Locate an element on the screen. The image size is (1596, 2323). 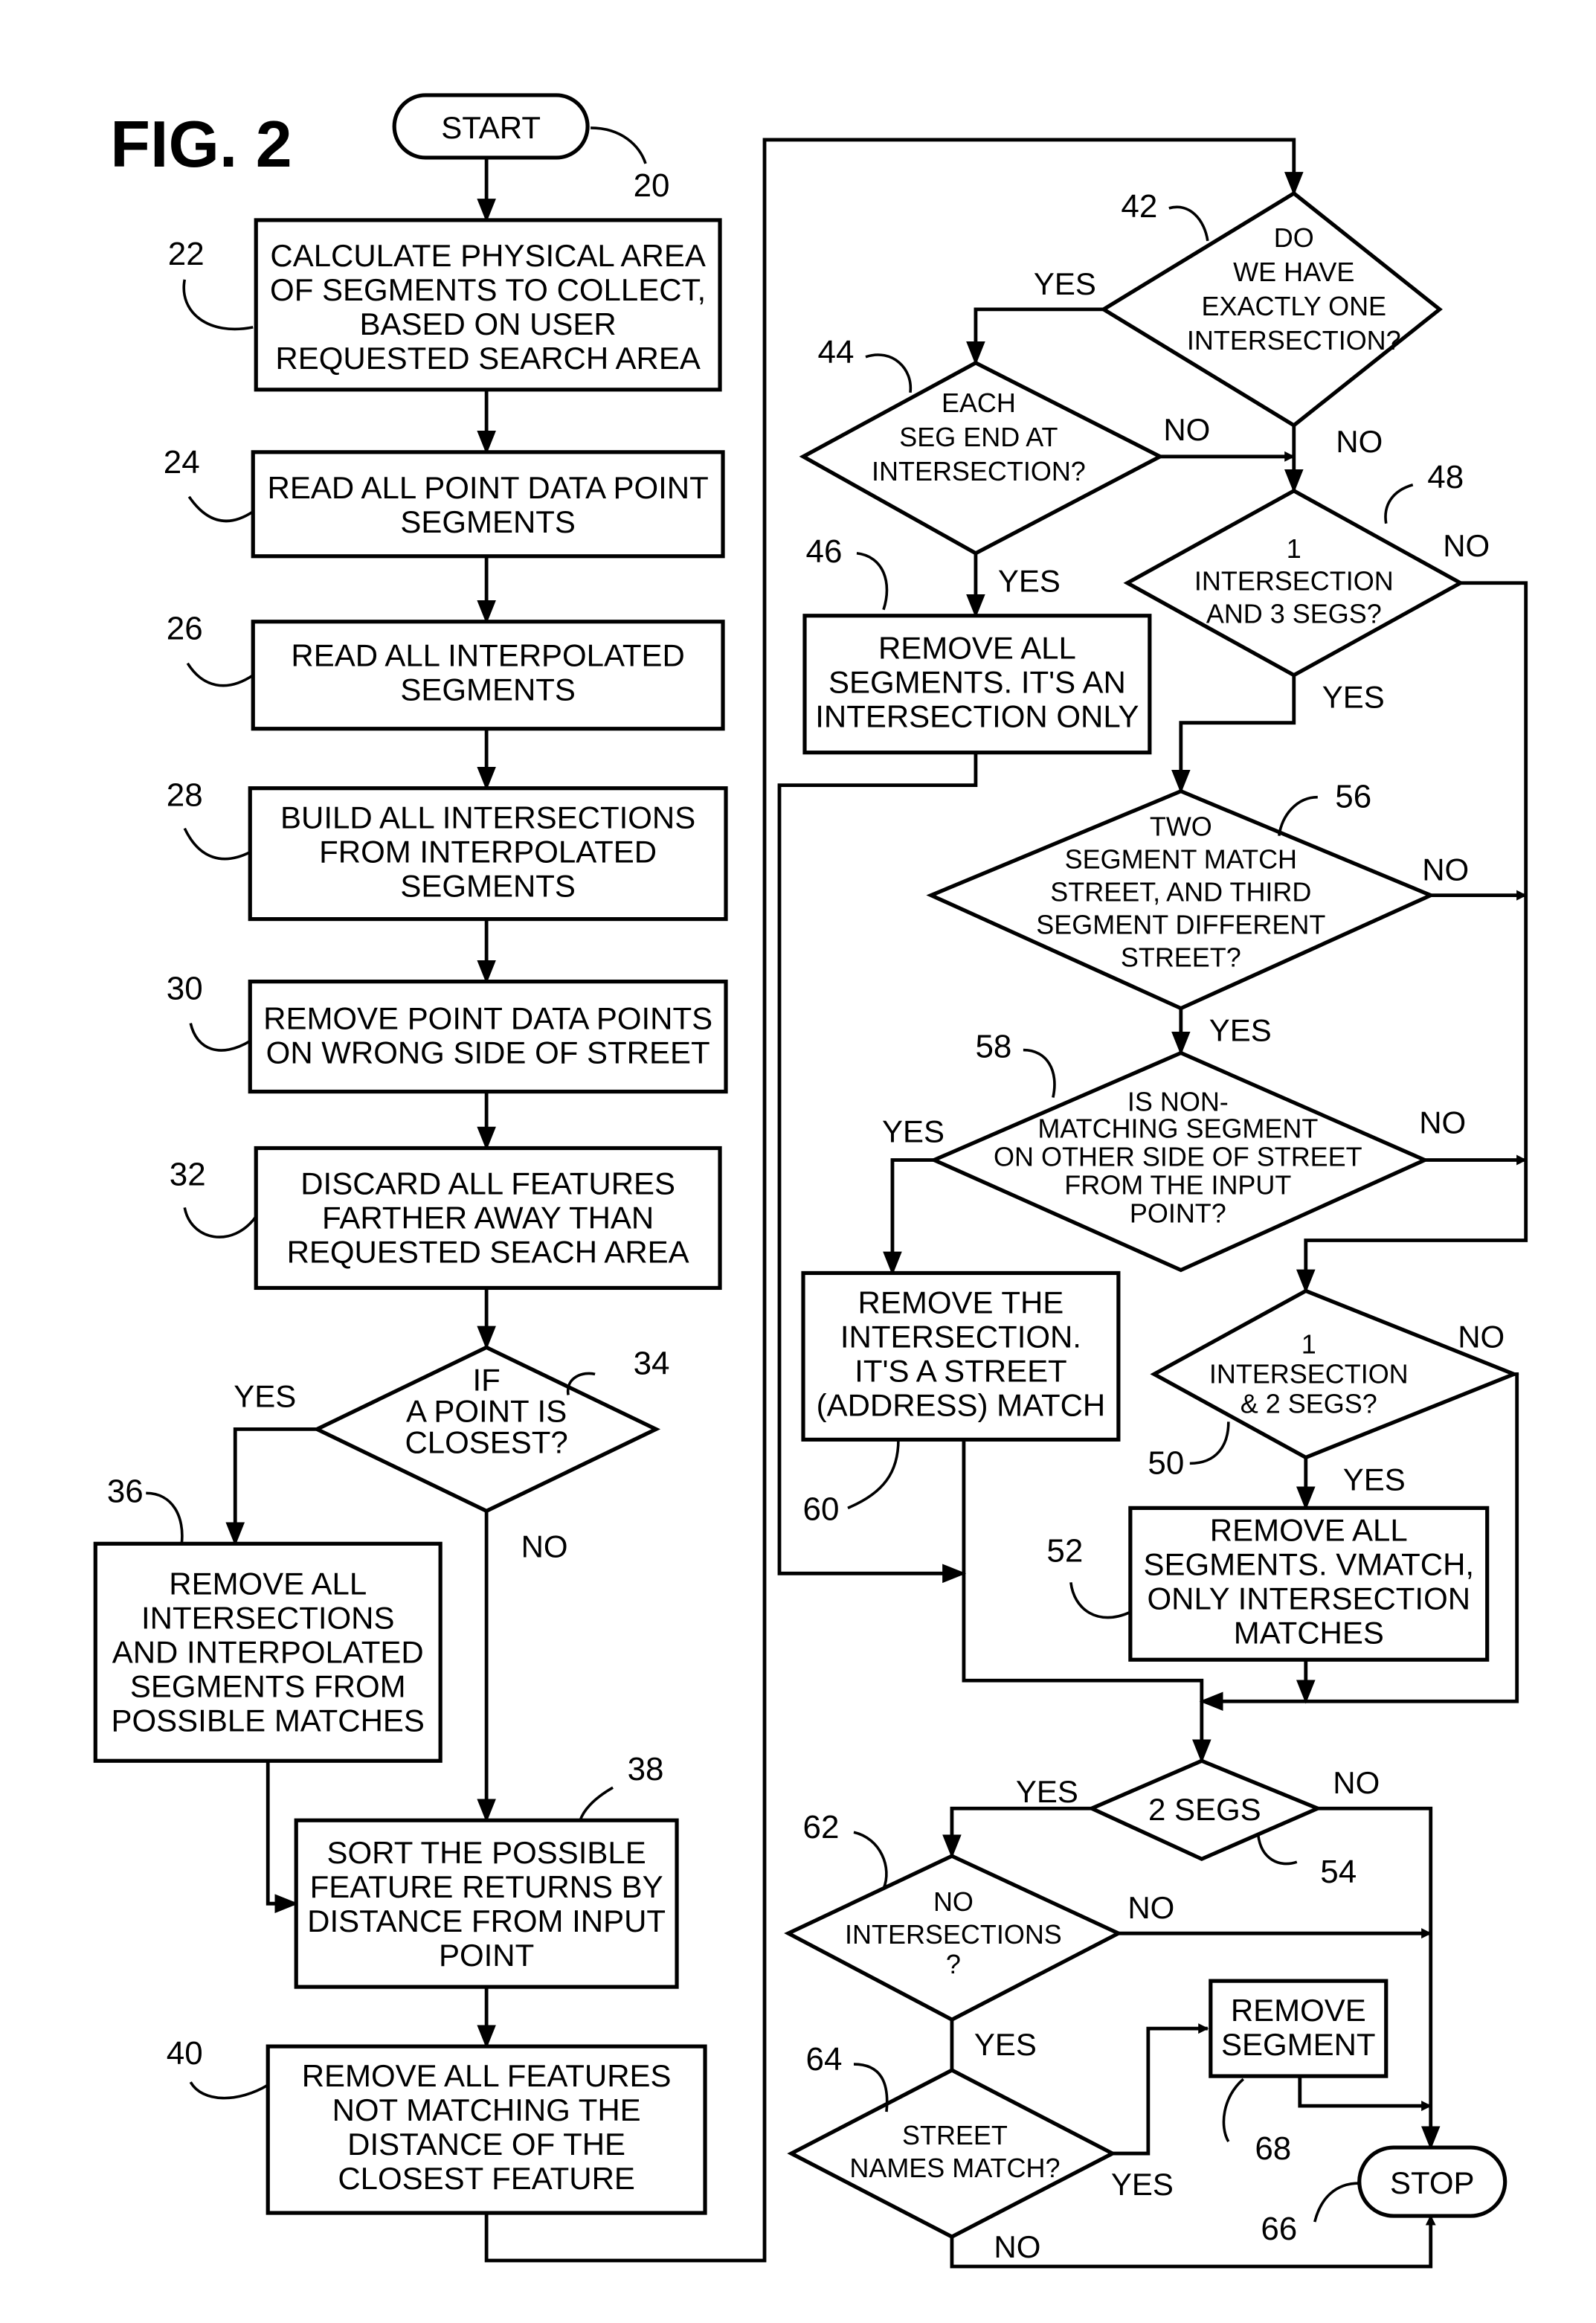
ref-26: 26 is located at coordinates (185, 629).